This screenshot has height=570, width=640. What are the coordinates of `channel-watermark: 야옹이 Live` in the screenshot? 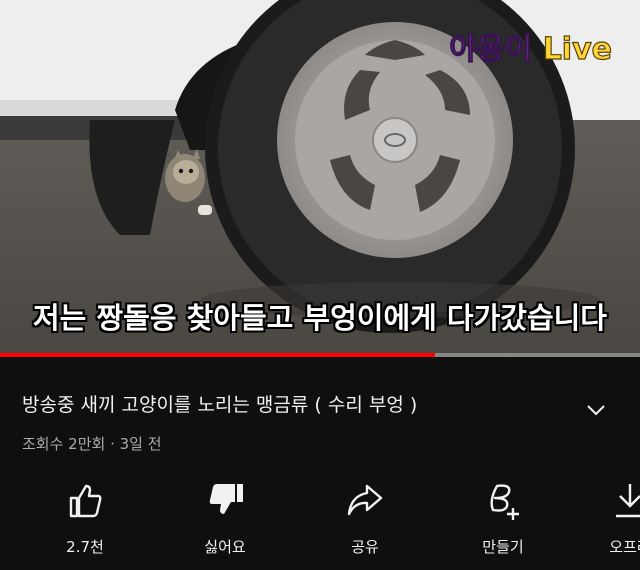 It's located at (531, 46).